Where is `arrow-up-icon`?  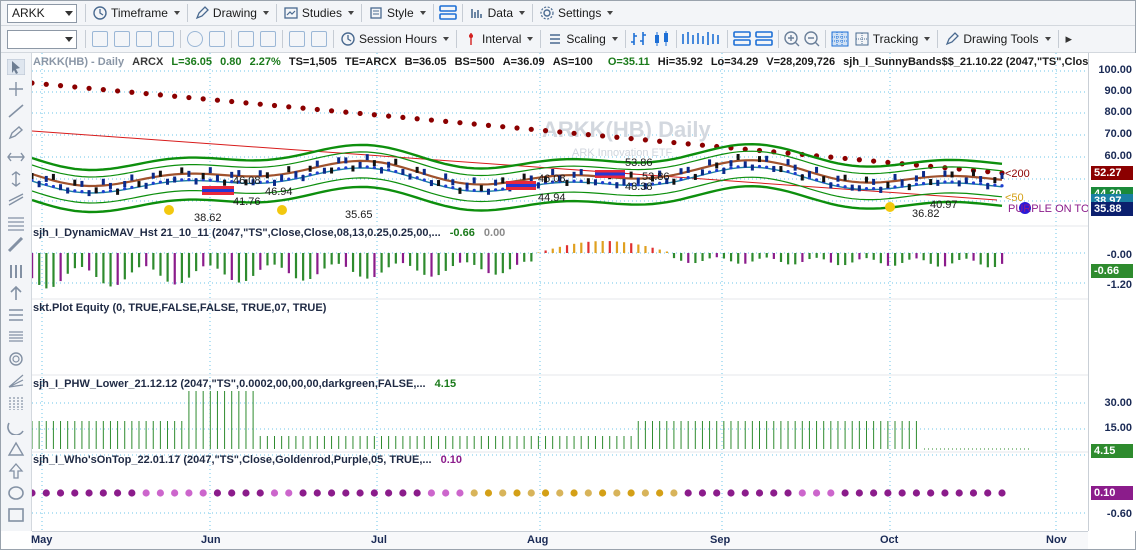
arrow-up-icon is located at coordinates (16, 293).